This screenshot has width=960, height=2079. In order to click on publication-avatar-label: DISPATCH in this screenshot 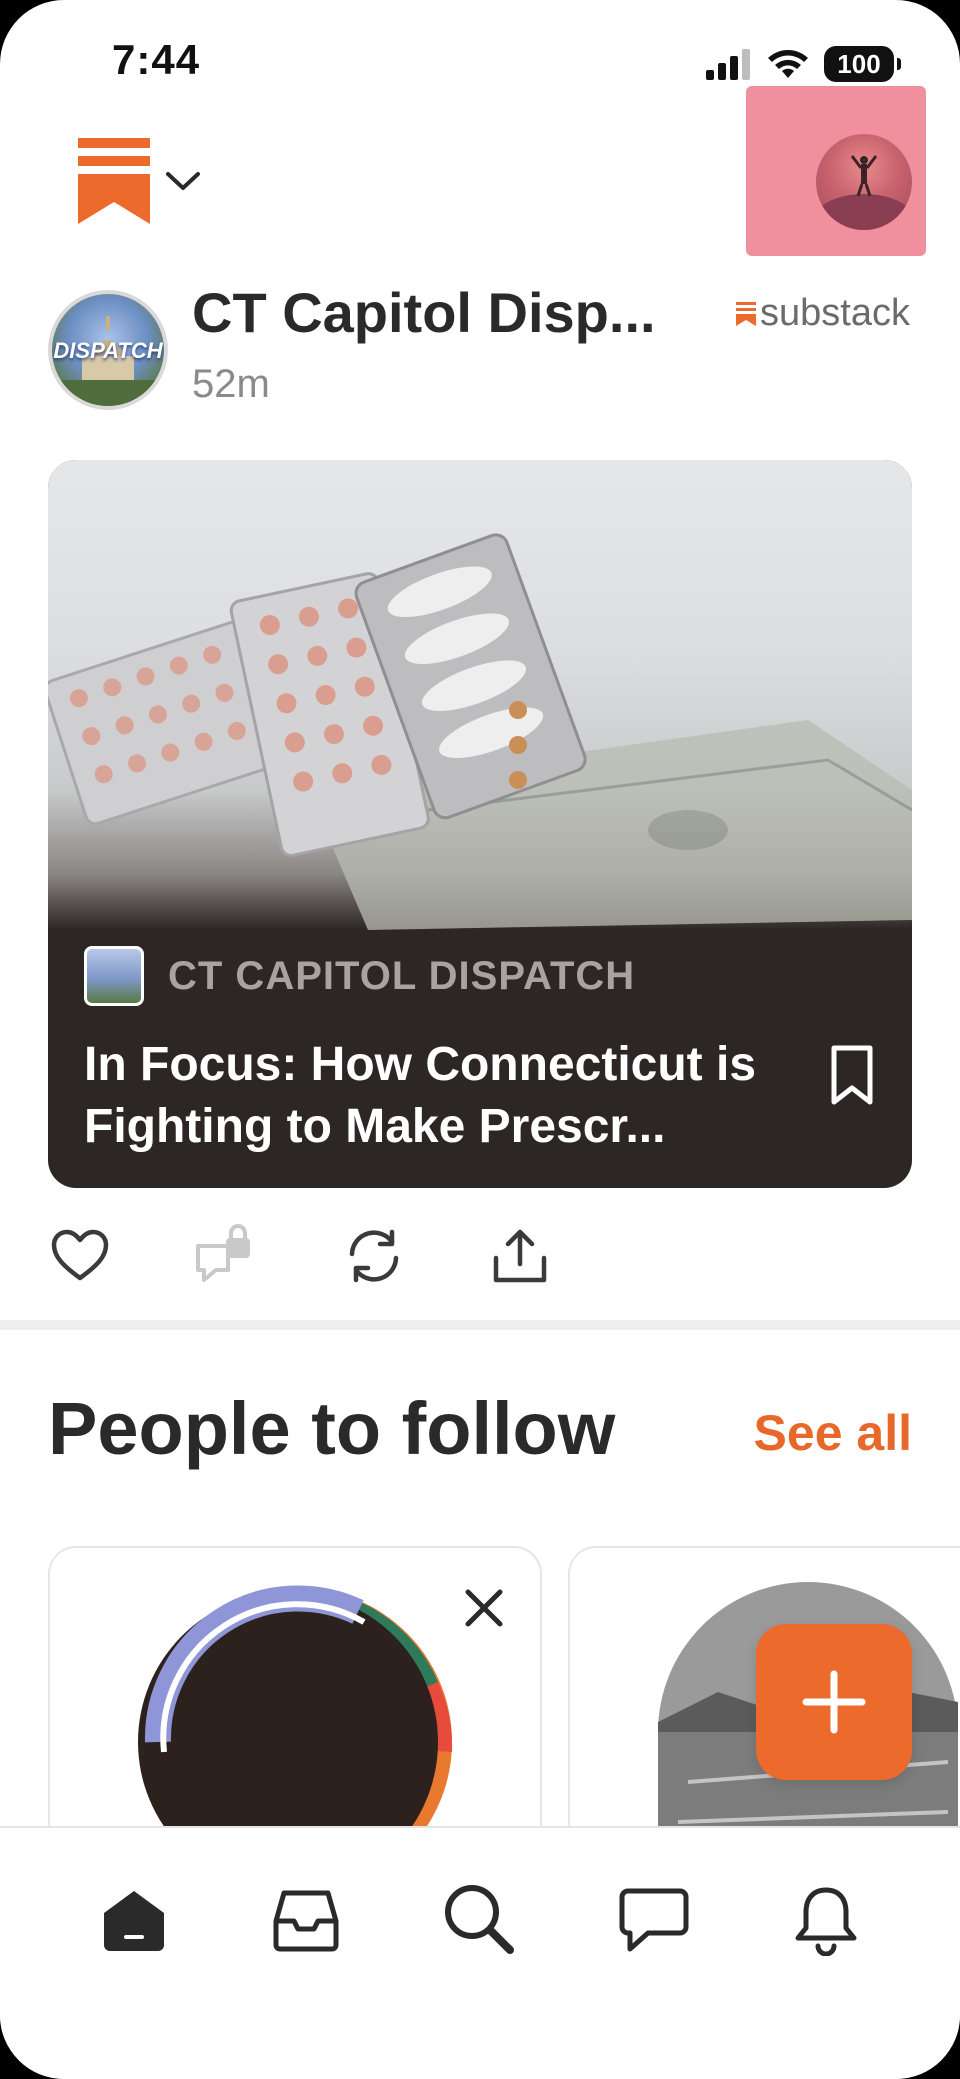, I will do `click(108, 350)`.